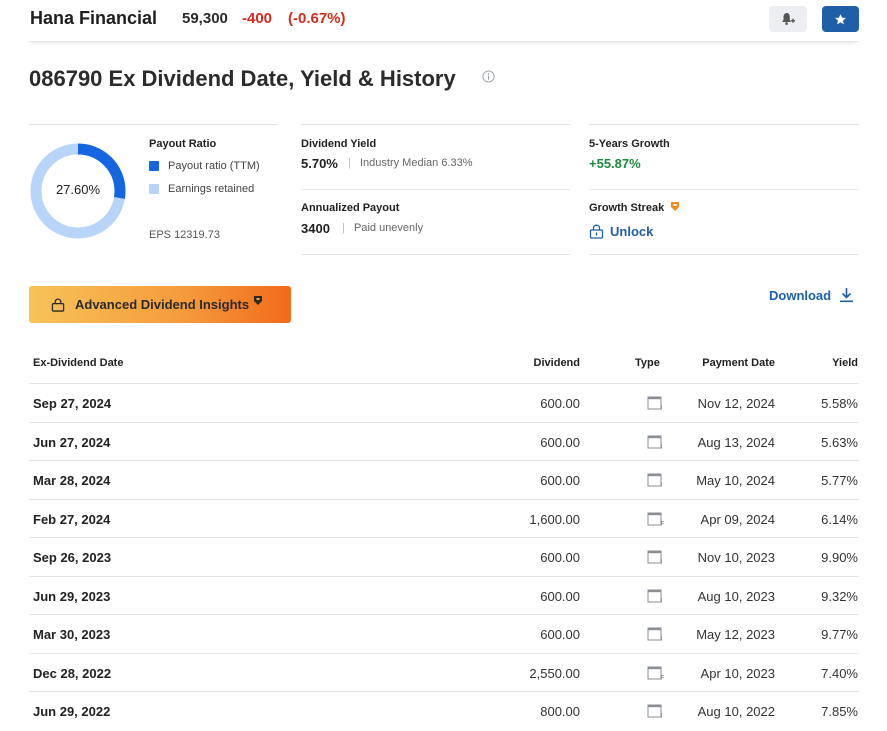  What do you see at coordinates (72, 634) in the screenshot?
I see `ex-dividend-date: Mar 30, 2023` at bounding box center [72, 634].